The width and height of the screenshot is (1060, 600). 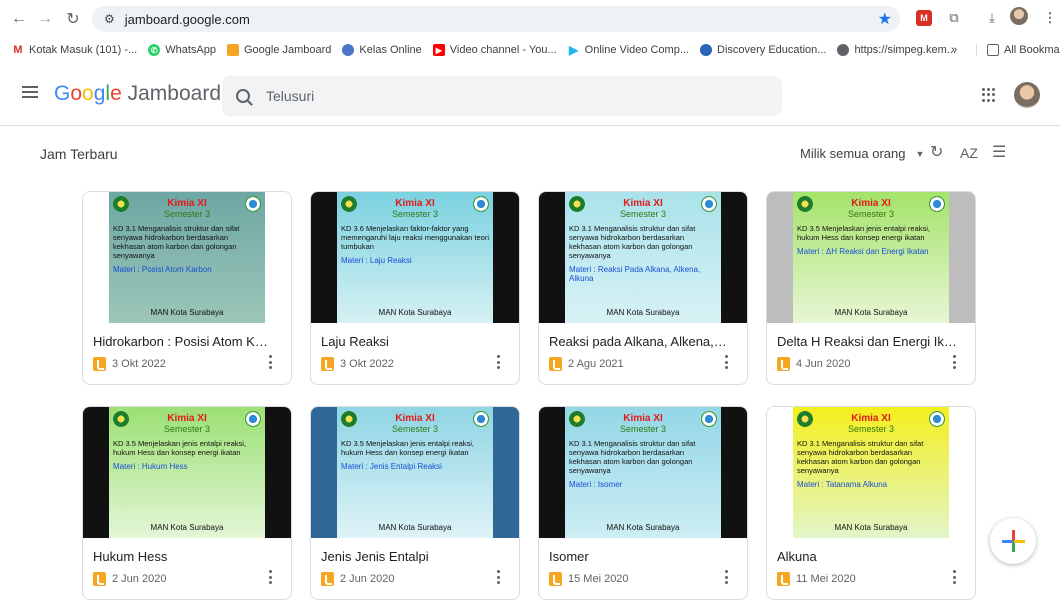 I want to click on bookmark-star-icon: ★, so click(x=885, y=19).